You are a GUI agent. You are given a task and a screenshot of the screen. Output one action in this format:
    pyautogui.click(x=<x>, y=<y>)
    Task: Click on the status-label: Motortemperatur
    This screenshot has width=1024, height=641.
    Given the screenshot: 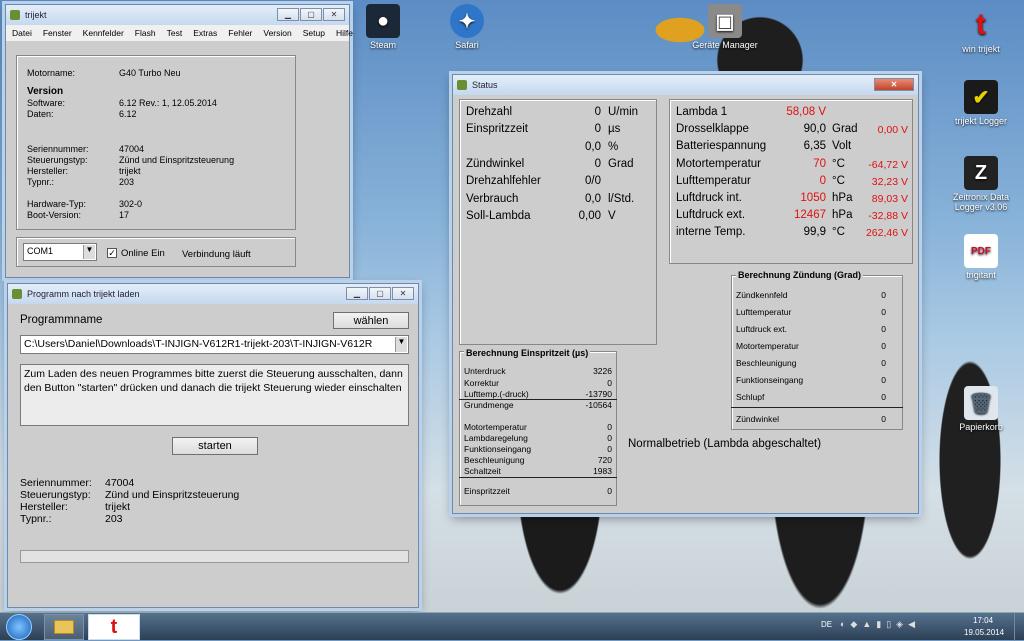 What is the action you would take?
    pyautogui.click(x=719, y=163)
    